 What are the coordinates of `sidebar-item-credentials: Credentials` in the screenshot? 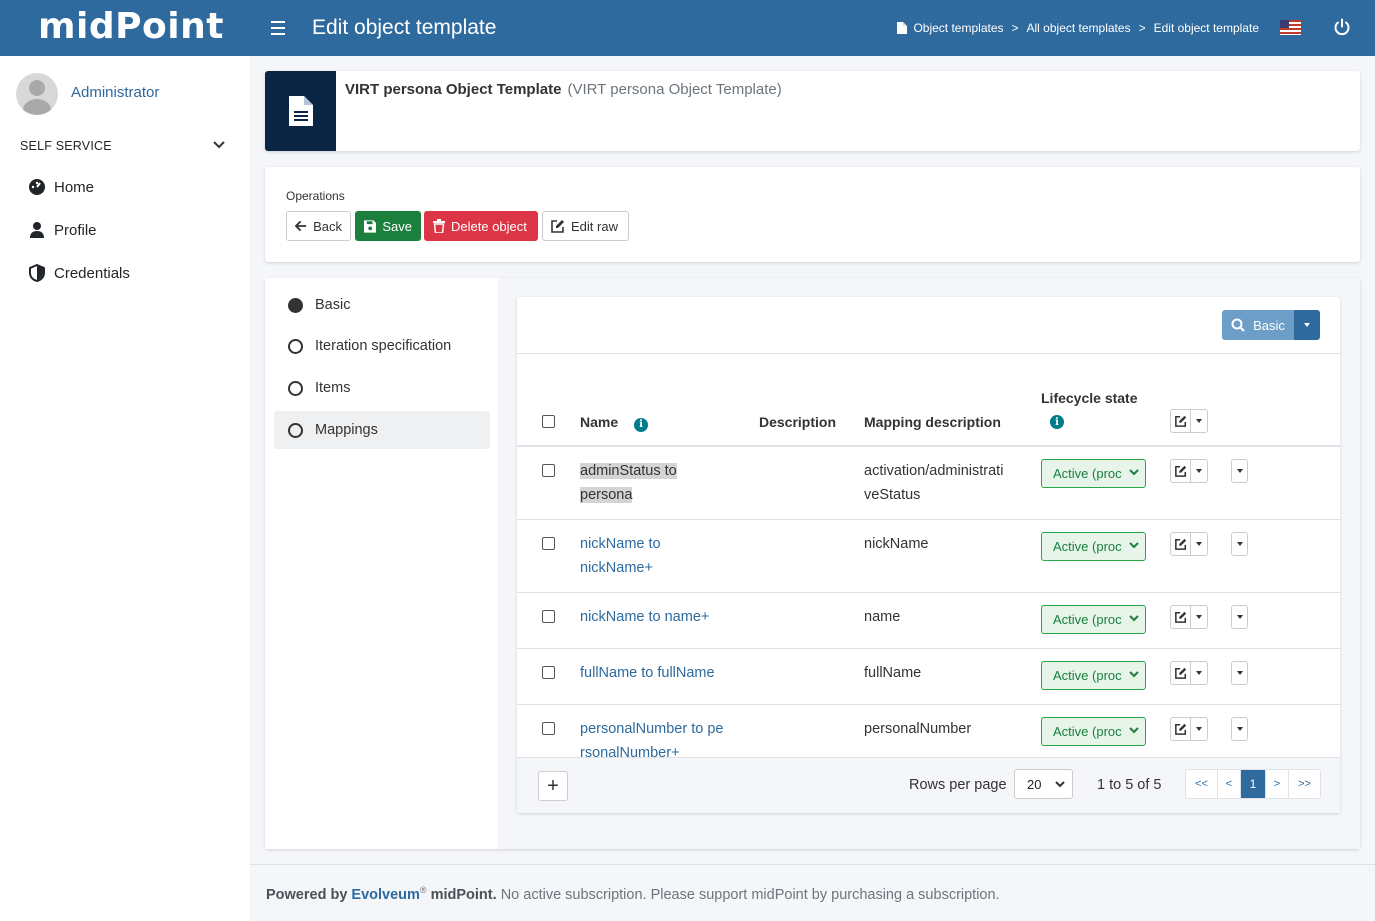 It's located at (79, 273).